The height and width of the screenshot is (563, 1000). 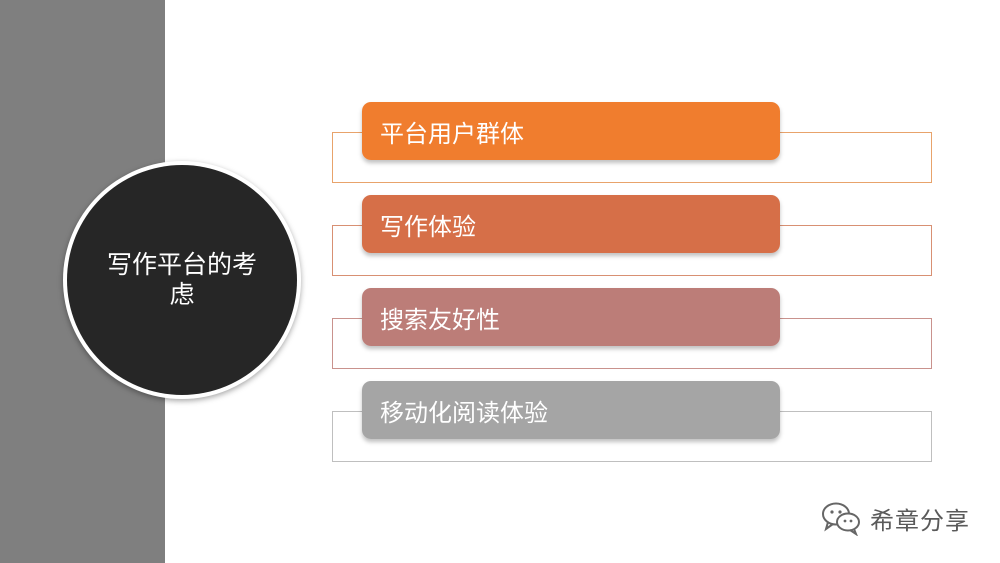 I want to click on item-label: 平台用户群体, so click(x=452, y=133).